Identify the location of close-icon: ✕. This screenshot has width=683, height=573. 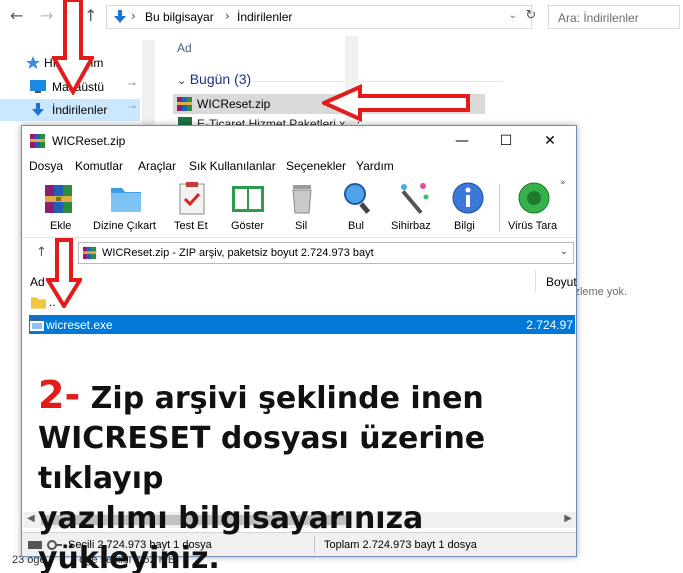
(550, 141).